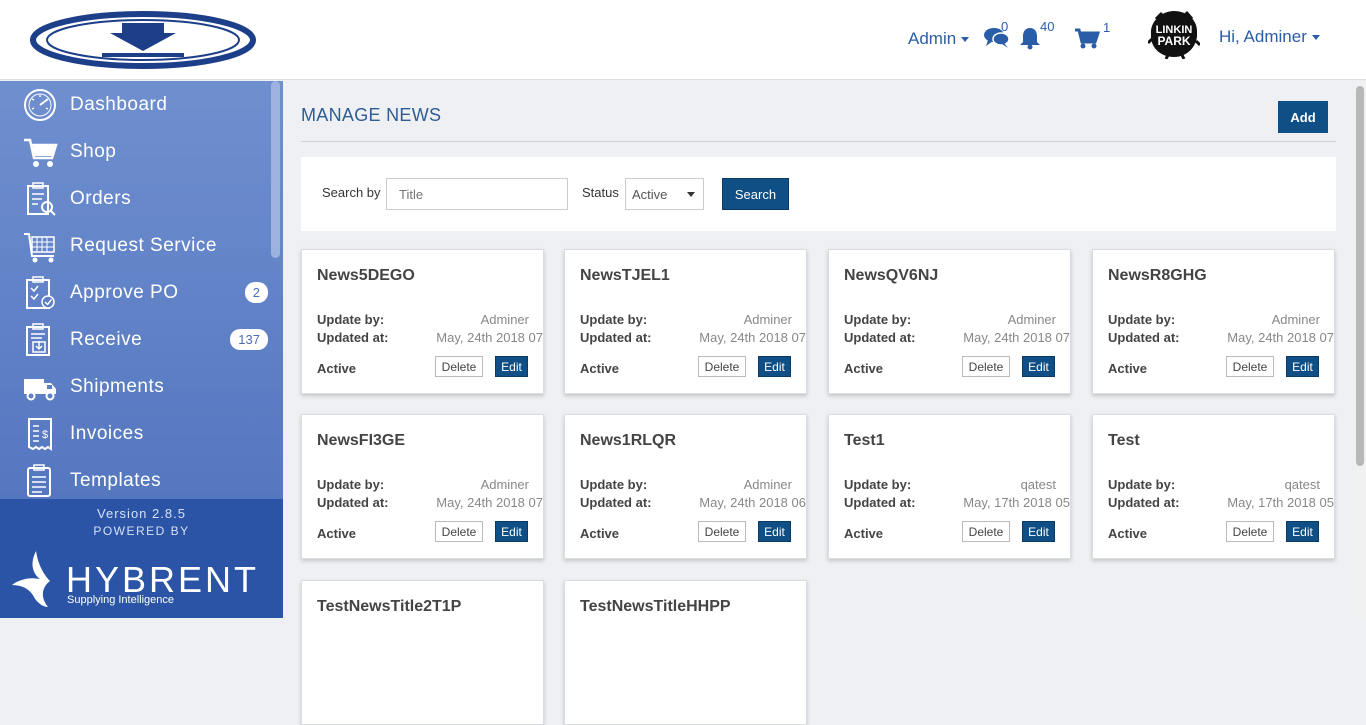  I want to click on sidebar-item-shop: Shop, so click(135, 151).